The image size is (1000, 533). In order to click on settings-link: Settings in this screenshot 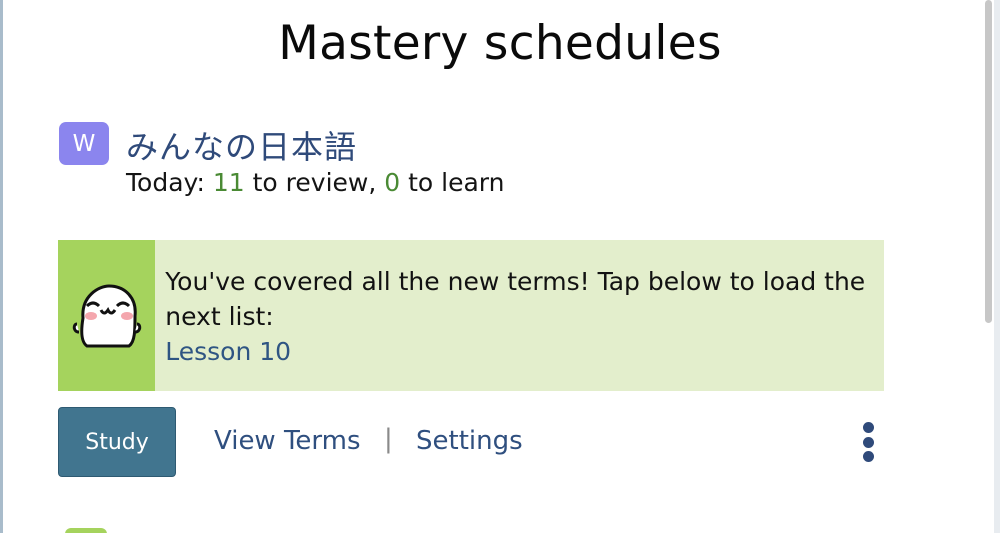, I will do `click(469, 441)`.